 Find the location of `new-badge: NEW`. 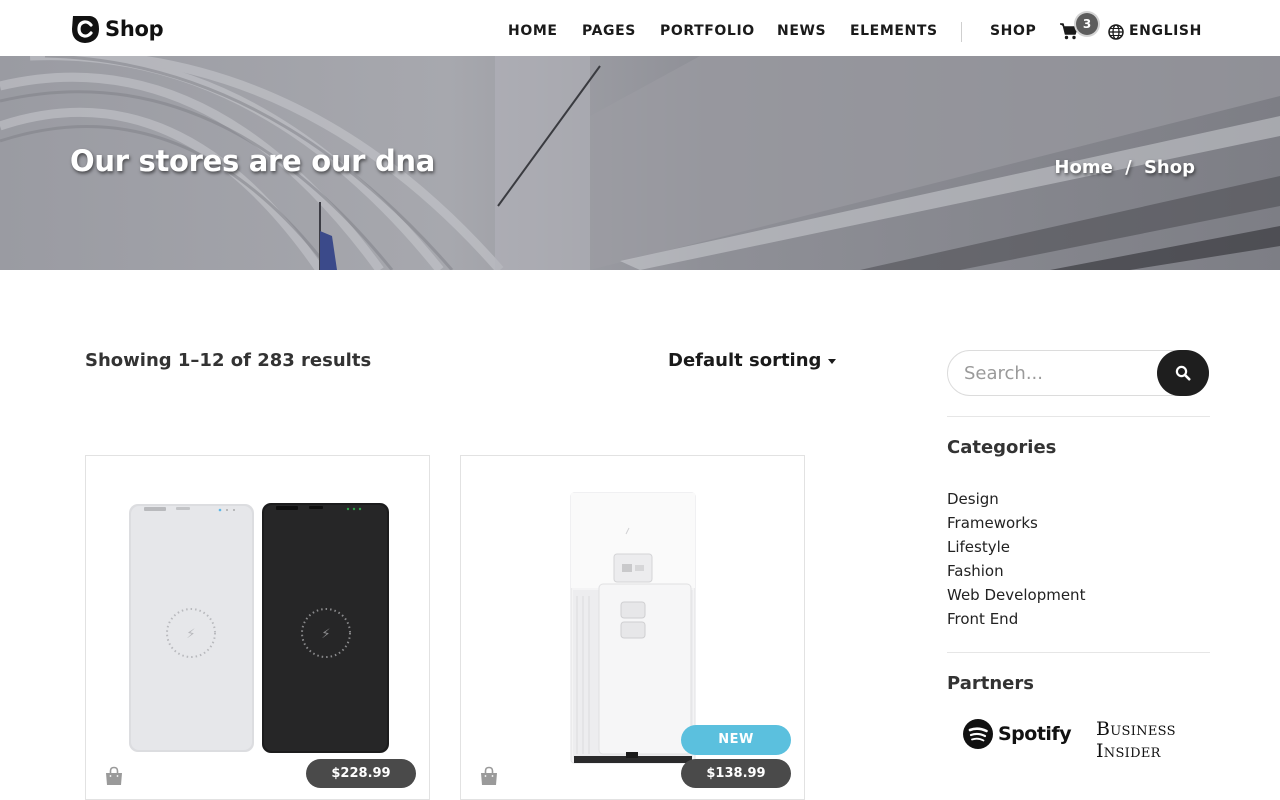

new-badge: NEW is located at coordinates (736, 740).